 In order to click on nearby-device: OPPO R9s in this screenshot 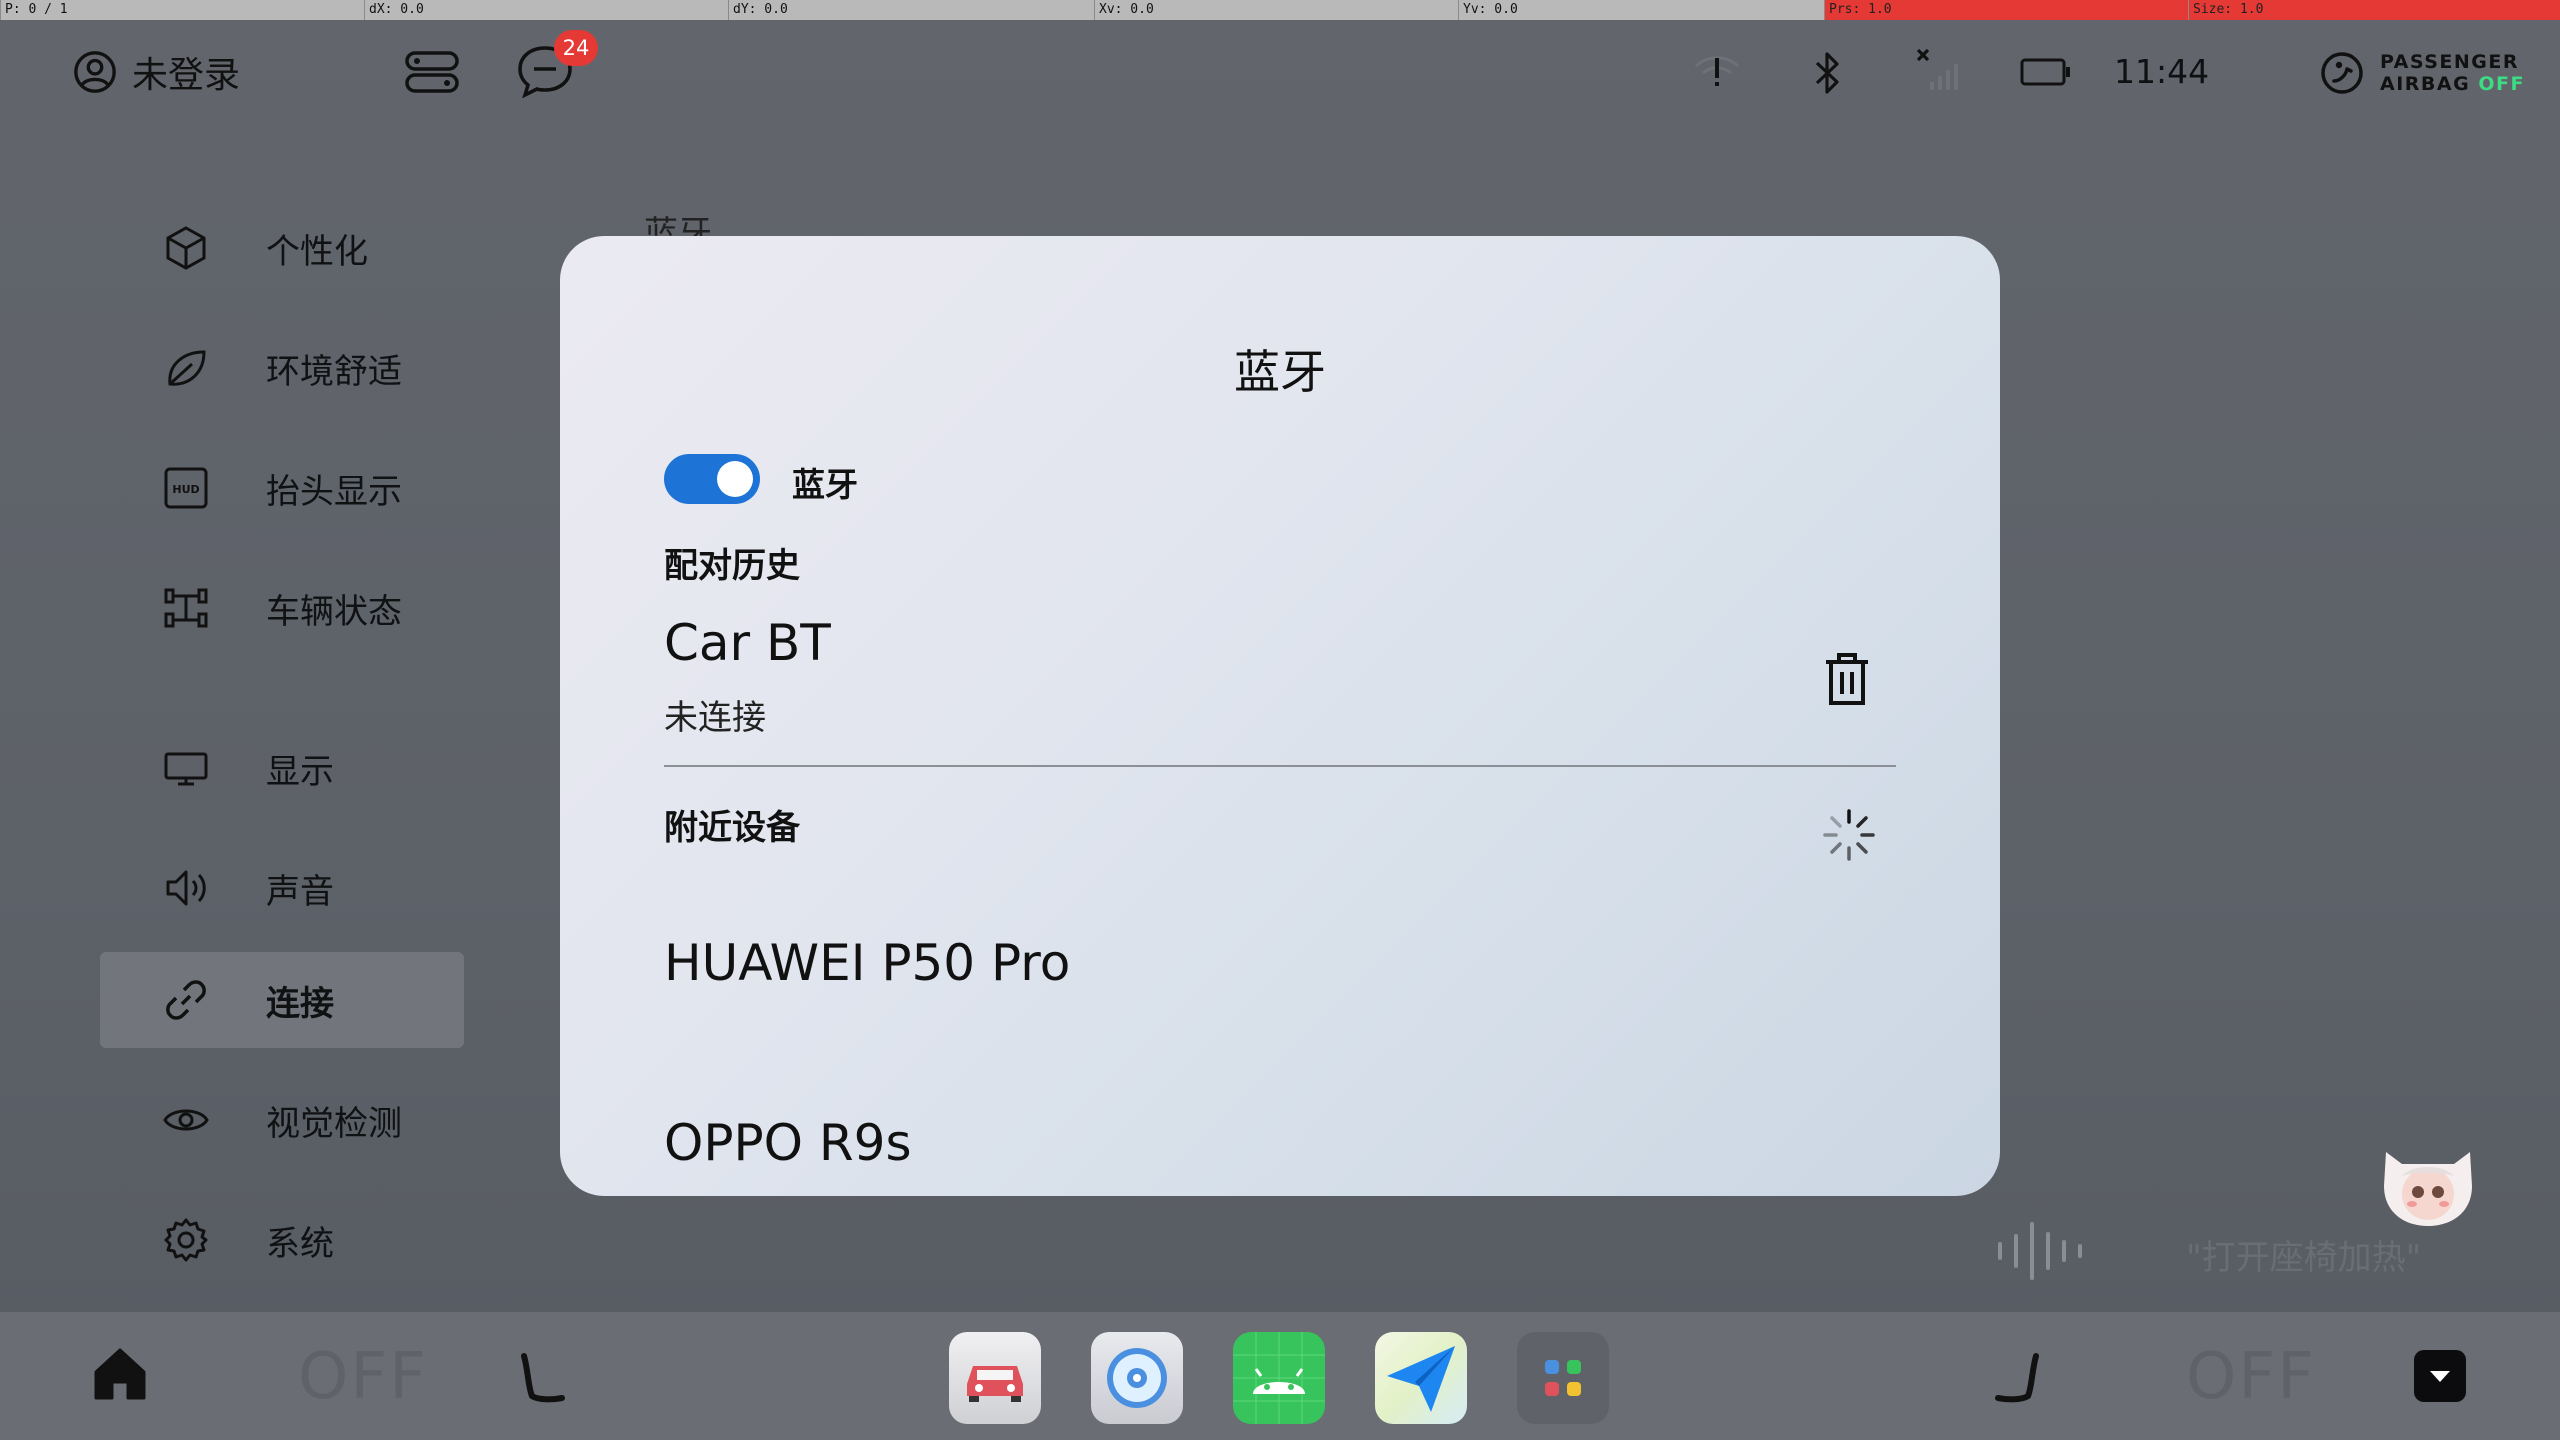, I will do `click(788, 1143)`.